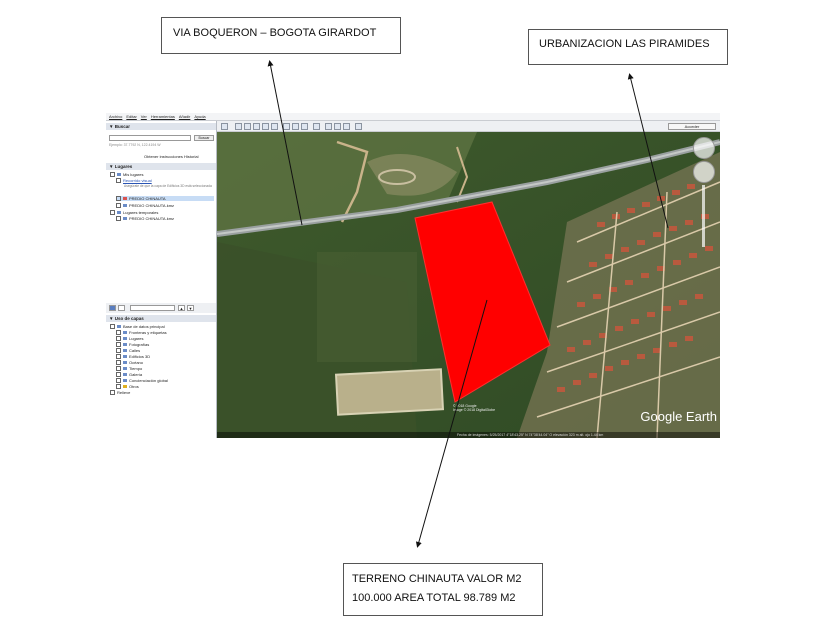 The width and height of the screenshot is (840, 630). What do you see at coordinates (451, 423) in the screenshot?
I see `arrow-terreno` at bounding box center [451, 423].